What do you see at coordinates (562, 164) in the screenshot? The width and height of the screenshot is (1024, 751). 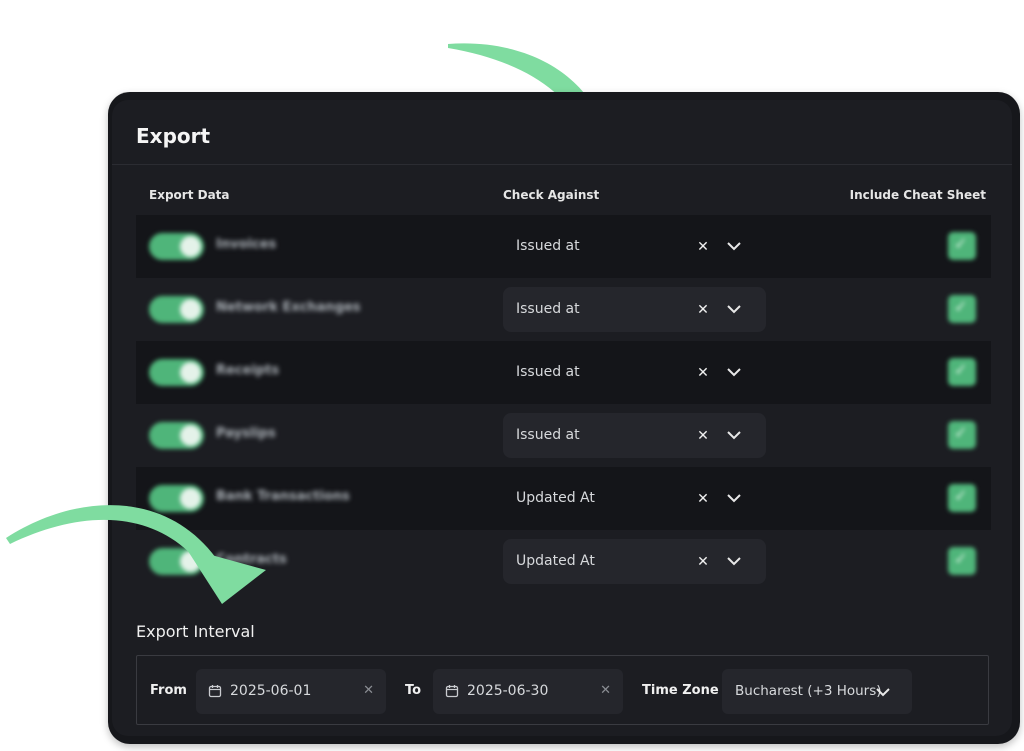 I see `title-divider` at bounding box center [562, 164].